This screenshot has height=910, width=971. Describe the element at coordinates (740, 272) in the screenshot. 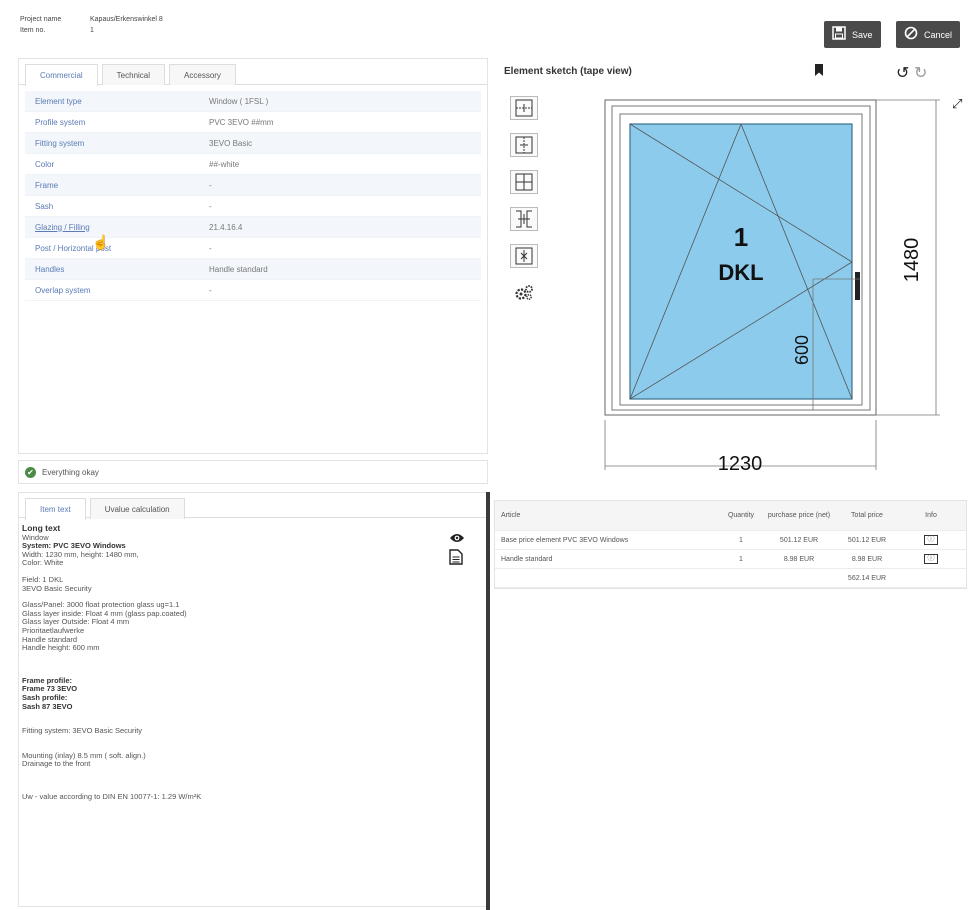

I see `opening-type: DKL` at that location.